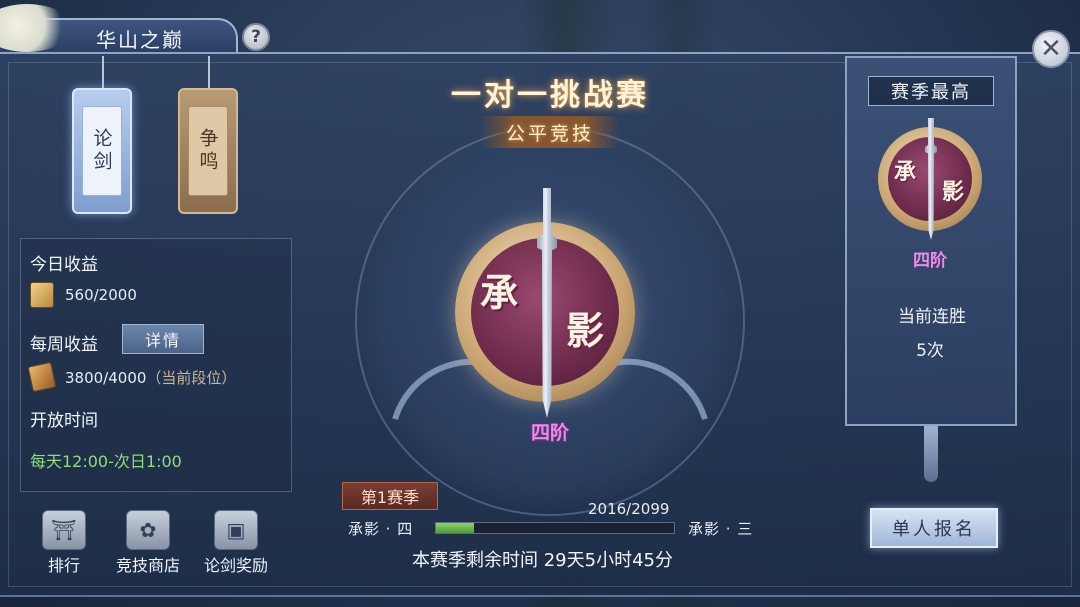  Describe the element at coordinates (1051, 49) in the screenshot. I see `close-button: ✕` at that location.